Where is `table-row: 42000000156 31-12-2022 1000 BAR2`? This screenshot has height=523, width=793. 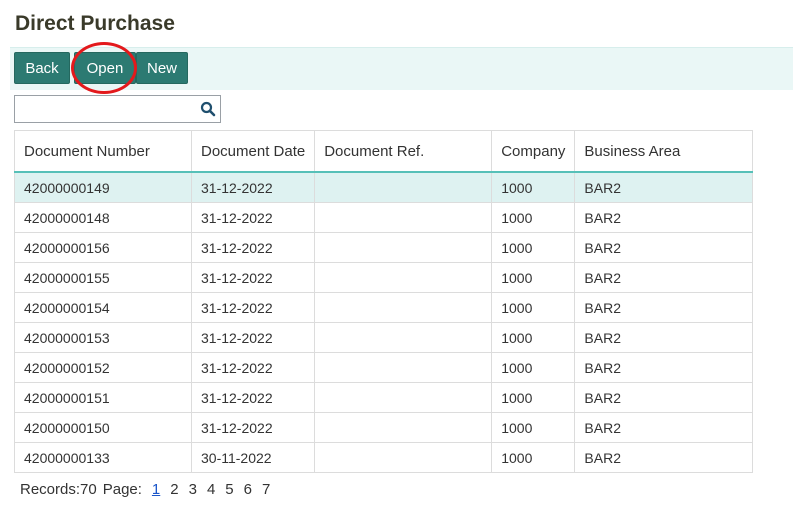
table-row: 42000000156 31-12-2022 1000 BAR2 is located at coordinates (384, 247).